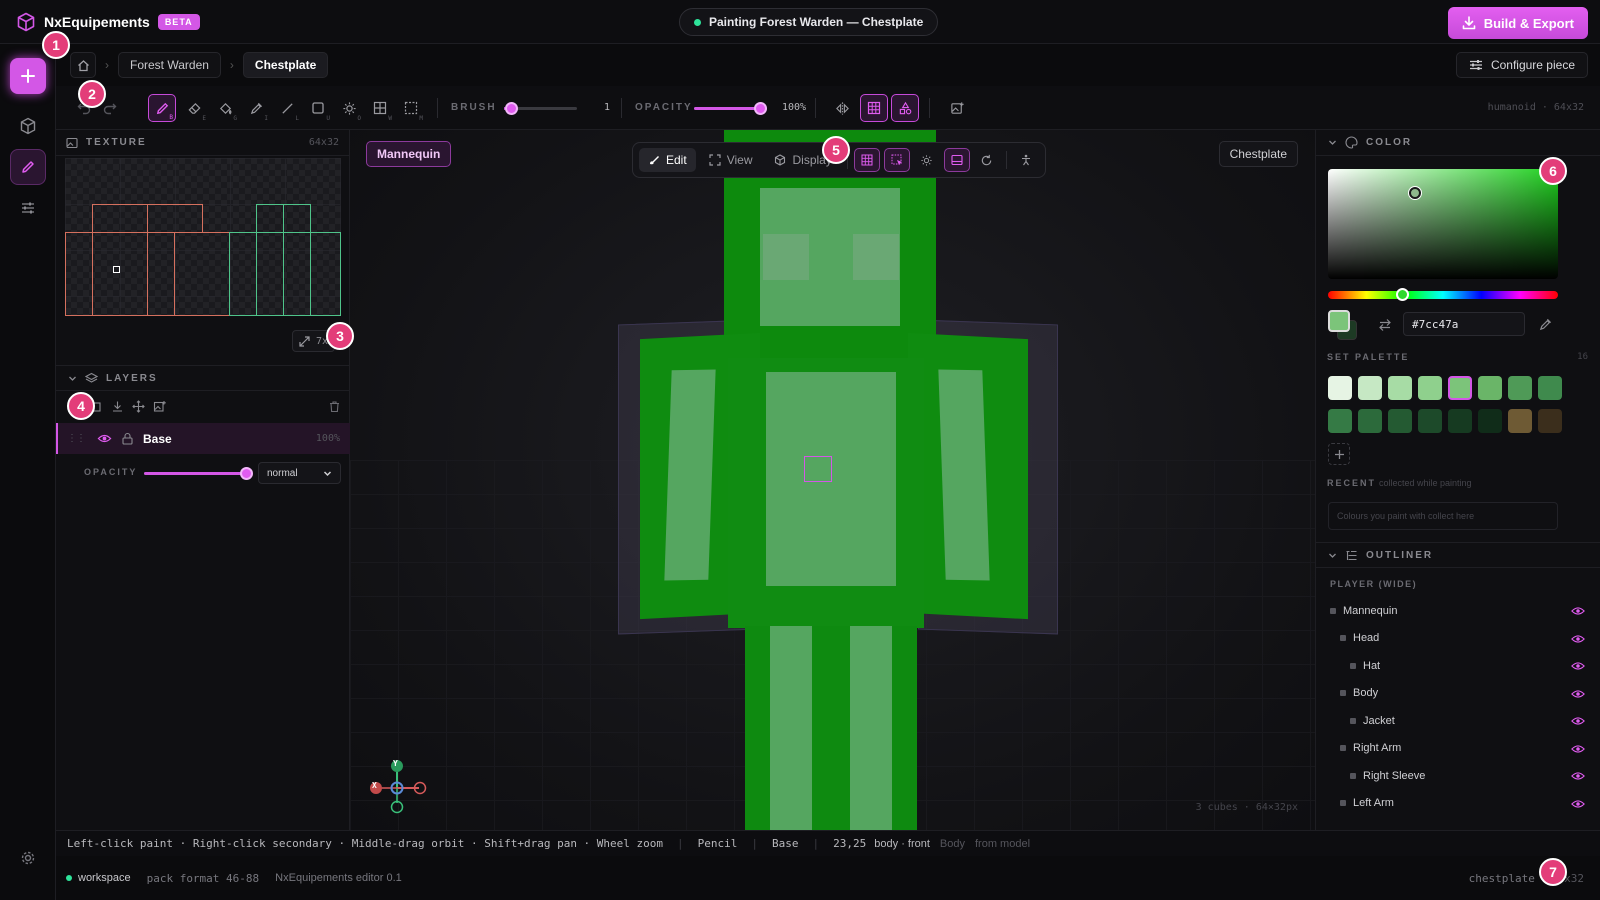 Image resolution: width=1600 pixels, height=900 pixels. I want to click on trash-icon, so click(334, 406).